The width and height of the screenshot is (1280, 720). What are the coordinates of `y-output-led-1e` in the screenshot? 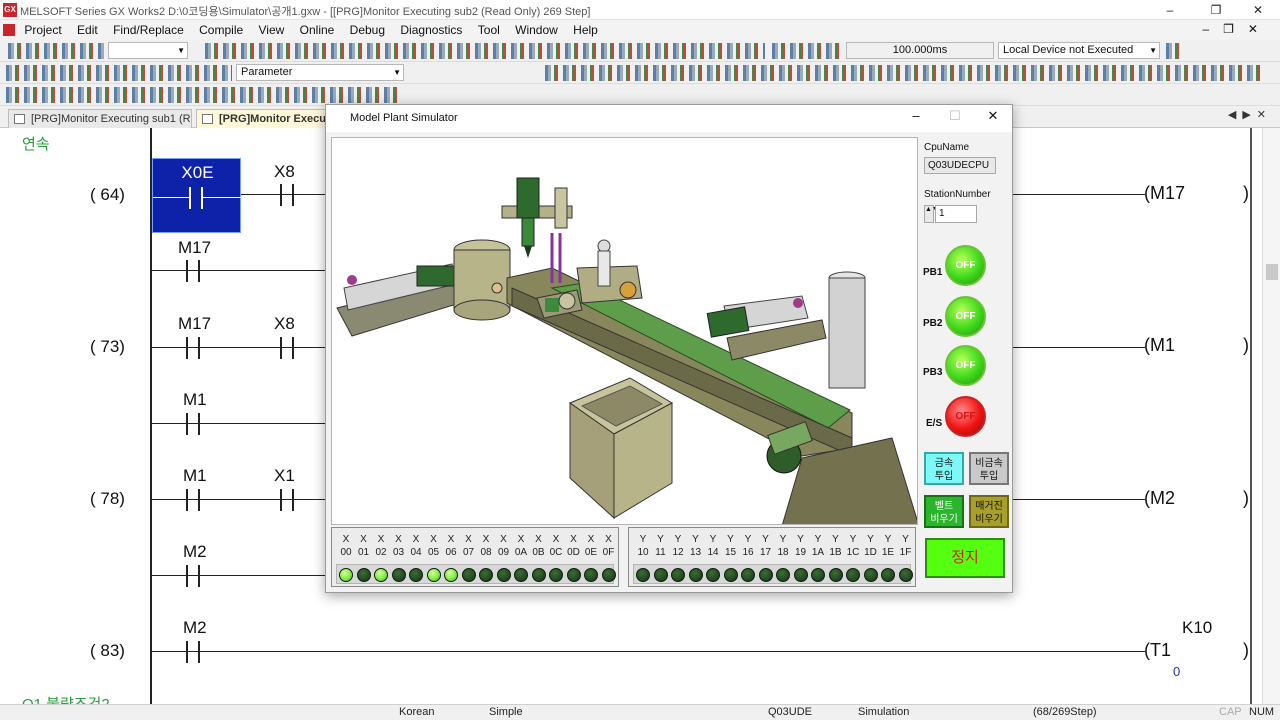 It's located at (888, 575).